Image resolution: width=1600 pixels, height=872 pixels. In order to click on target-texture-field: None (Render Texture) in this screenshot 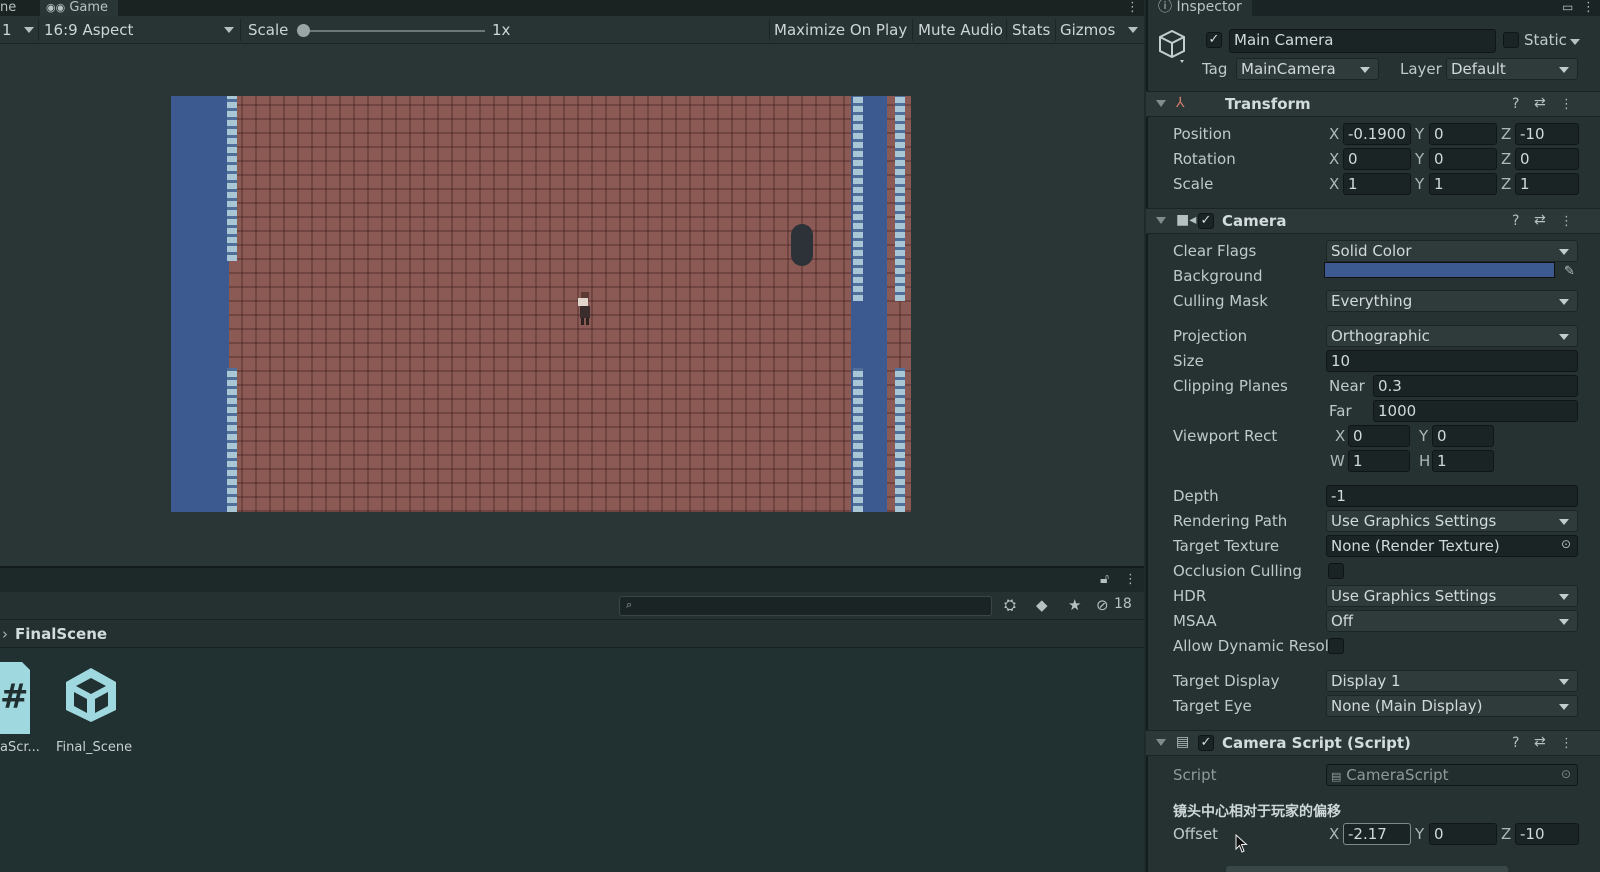, I will do `click(1452, 546)`.